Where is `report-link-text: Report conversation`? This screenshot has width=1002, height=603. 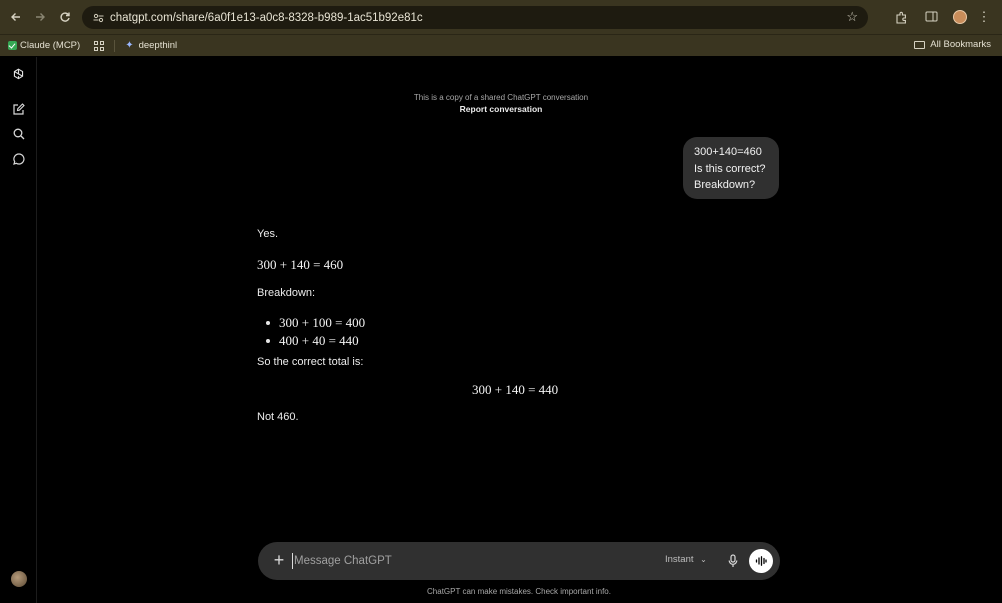 report-link-text: Report conversation is located at coordinates (501, 109).